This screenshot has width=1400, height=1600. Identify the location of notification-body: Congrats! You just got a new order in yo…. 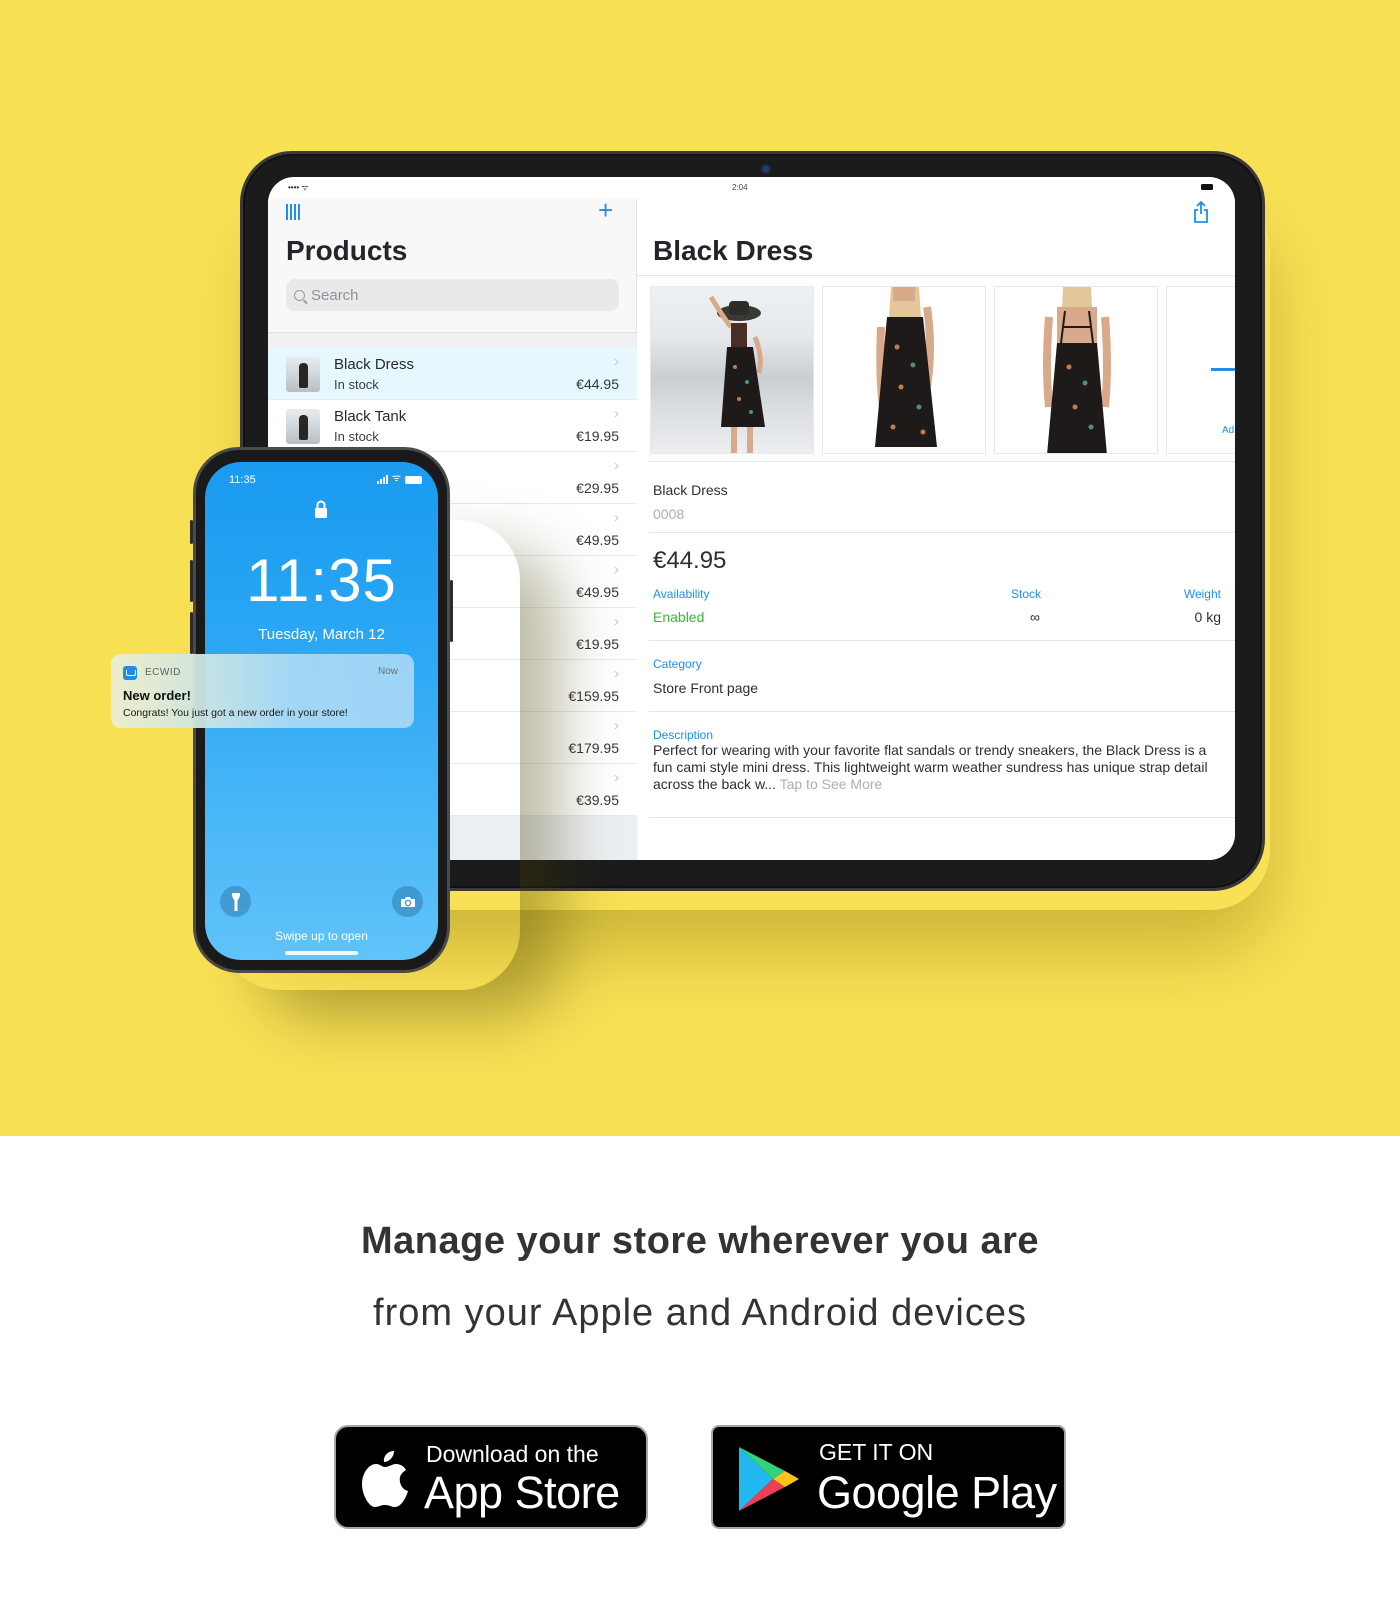
(235, 713).